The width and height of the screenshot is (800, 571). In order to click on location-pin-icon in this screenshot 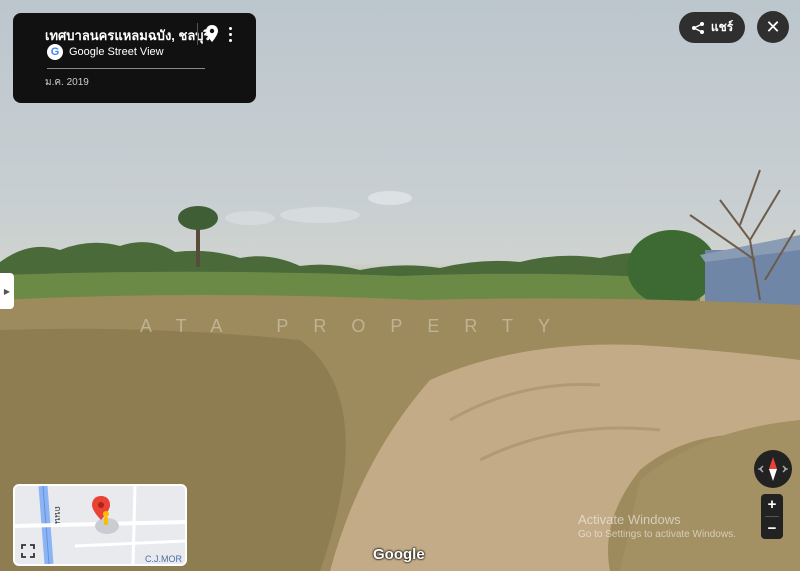, I will do `click(212, 34)`.